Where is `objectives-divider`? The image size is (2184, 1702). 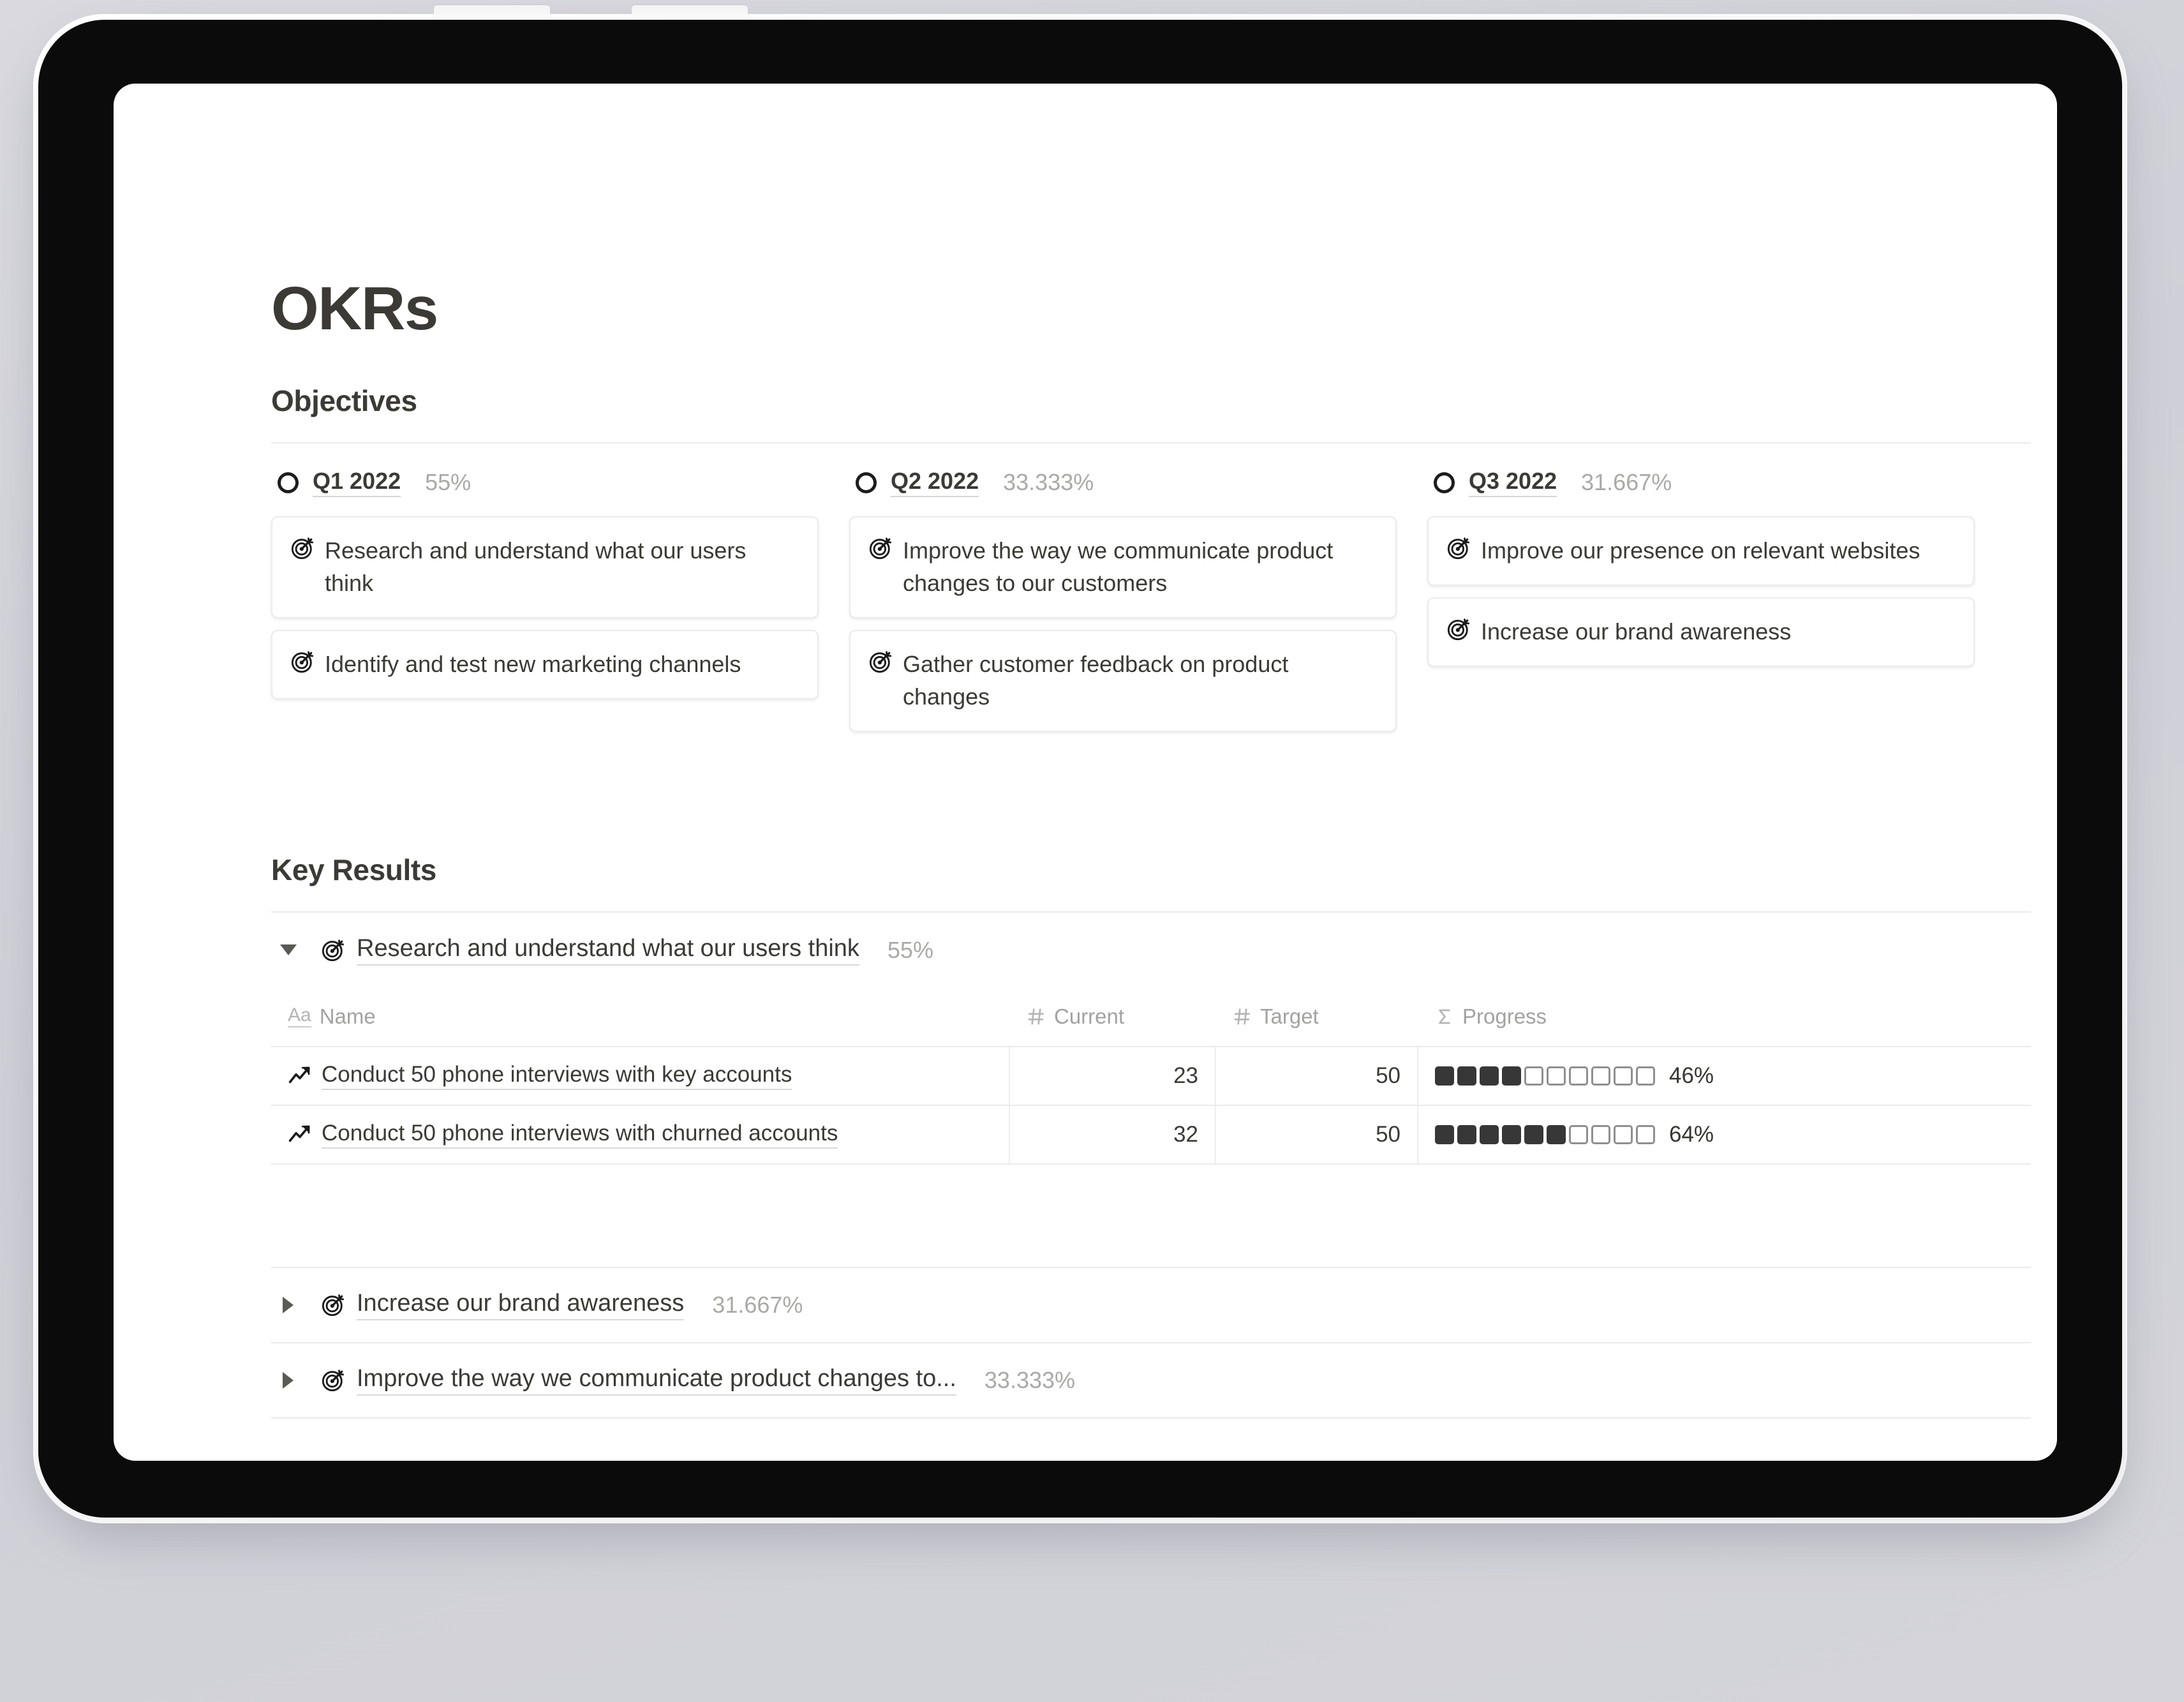
objectives-divider is located at coordinates (1151, 443).